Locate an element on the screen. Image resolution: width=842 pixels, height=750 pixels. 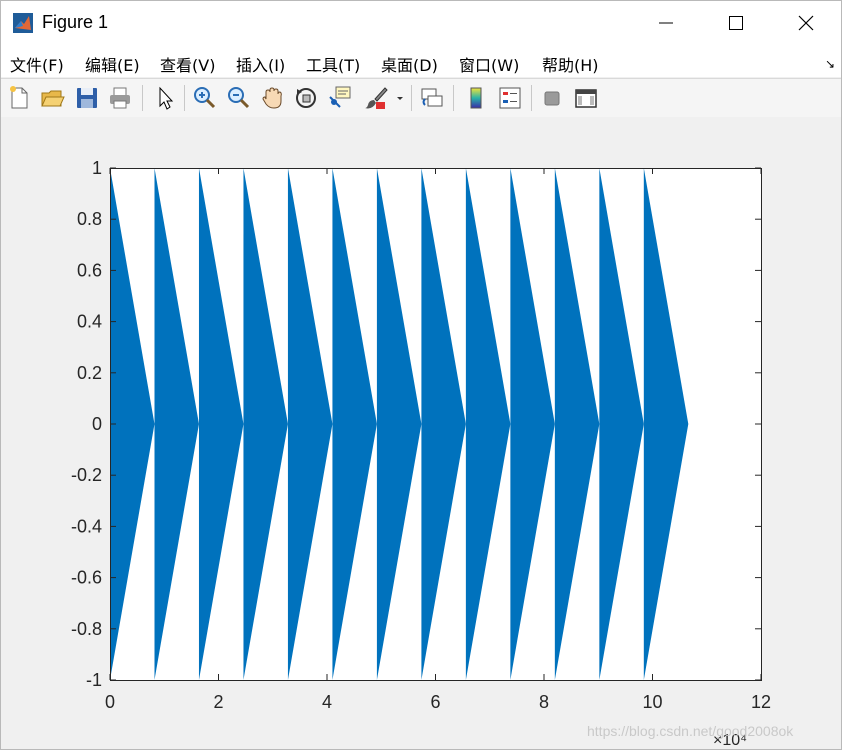
x-tick-label: 10 is located at coordinates (652, 702).